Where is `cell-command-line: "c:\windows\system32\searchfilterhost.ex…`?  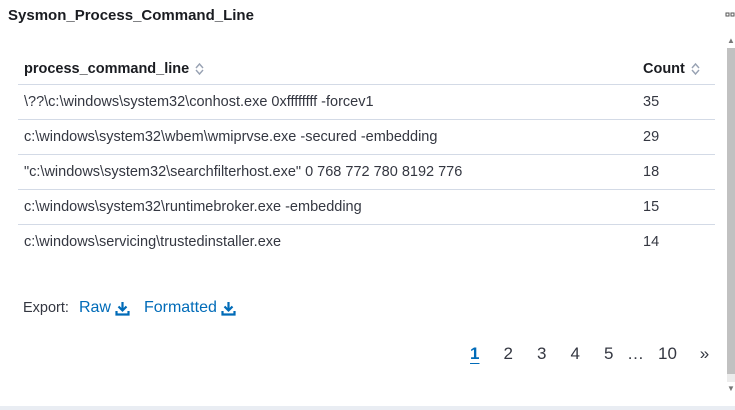 cell-command-line: "c:\windows\system32\searchfilterhost.ex… is located at coordinates (327, 172).